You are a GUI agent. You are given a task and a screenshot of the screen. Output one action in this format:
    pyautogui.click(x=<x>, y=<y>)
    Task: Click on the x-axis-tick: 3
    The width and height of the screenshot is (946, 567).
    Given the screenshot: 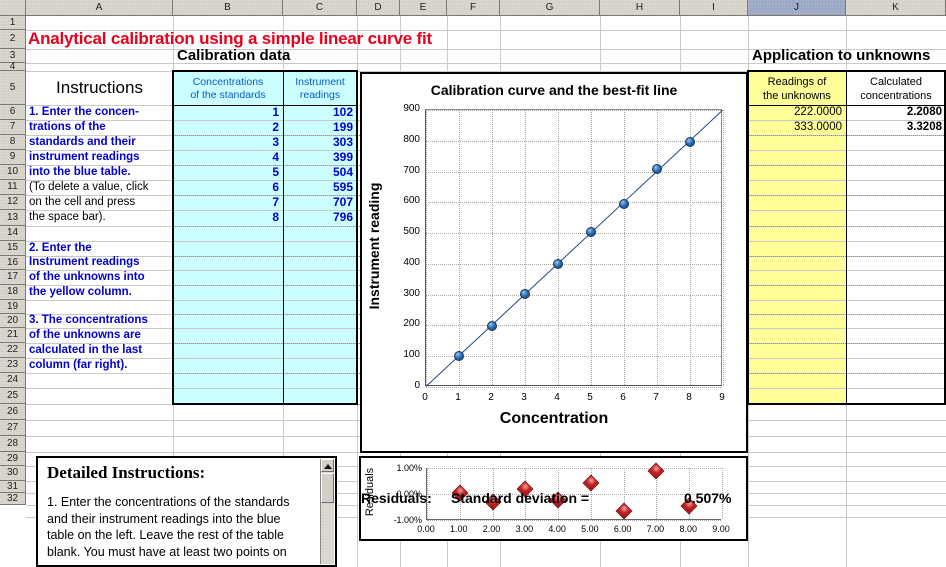 What is the action you would take?
    pyautogui.click(x=524, y=397)
    